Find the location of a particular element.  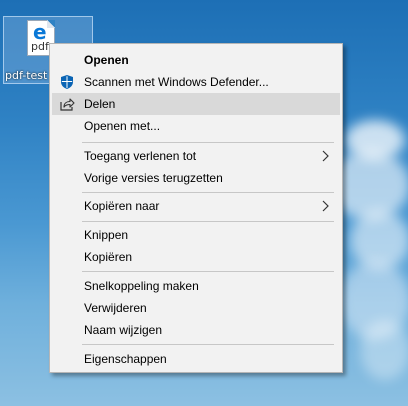

edge-logo-icon: e is located at coordinates (40, 32).